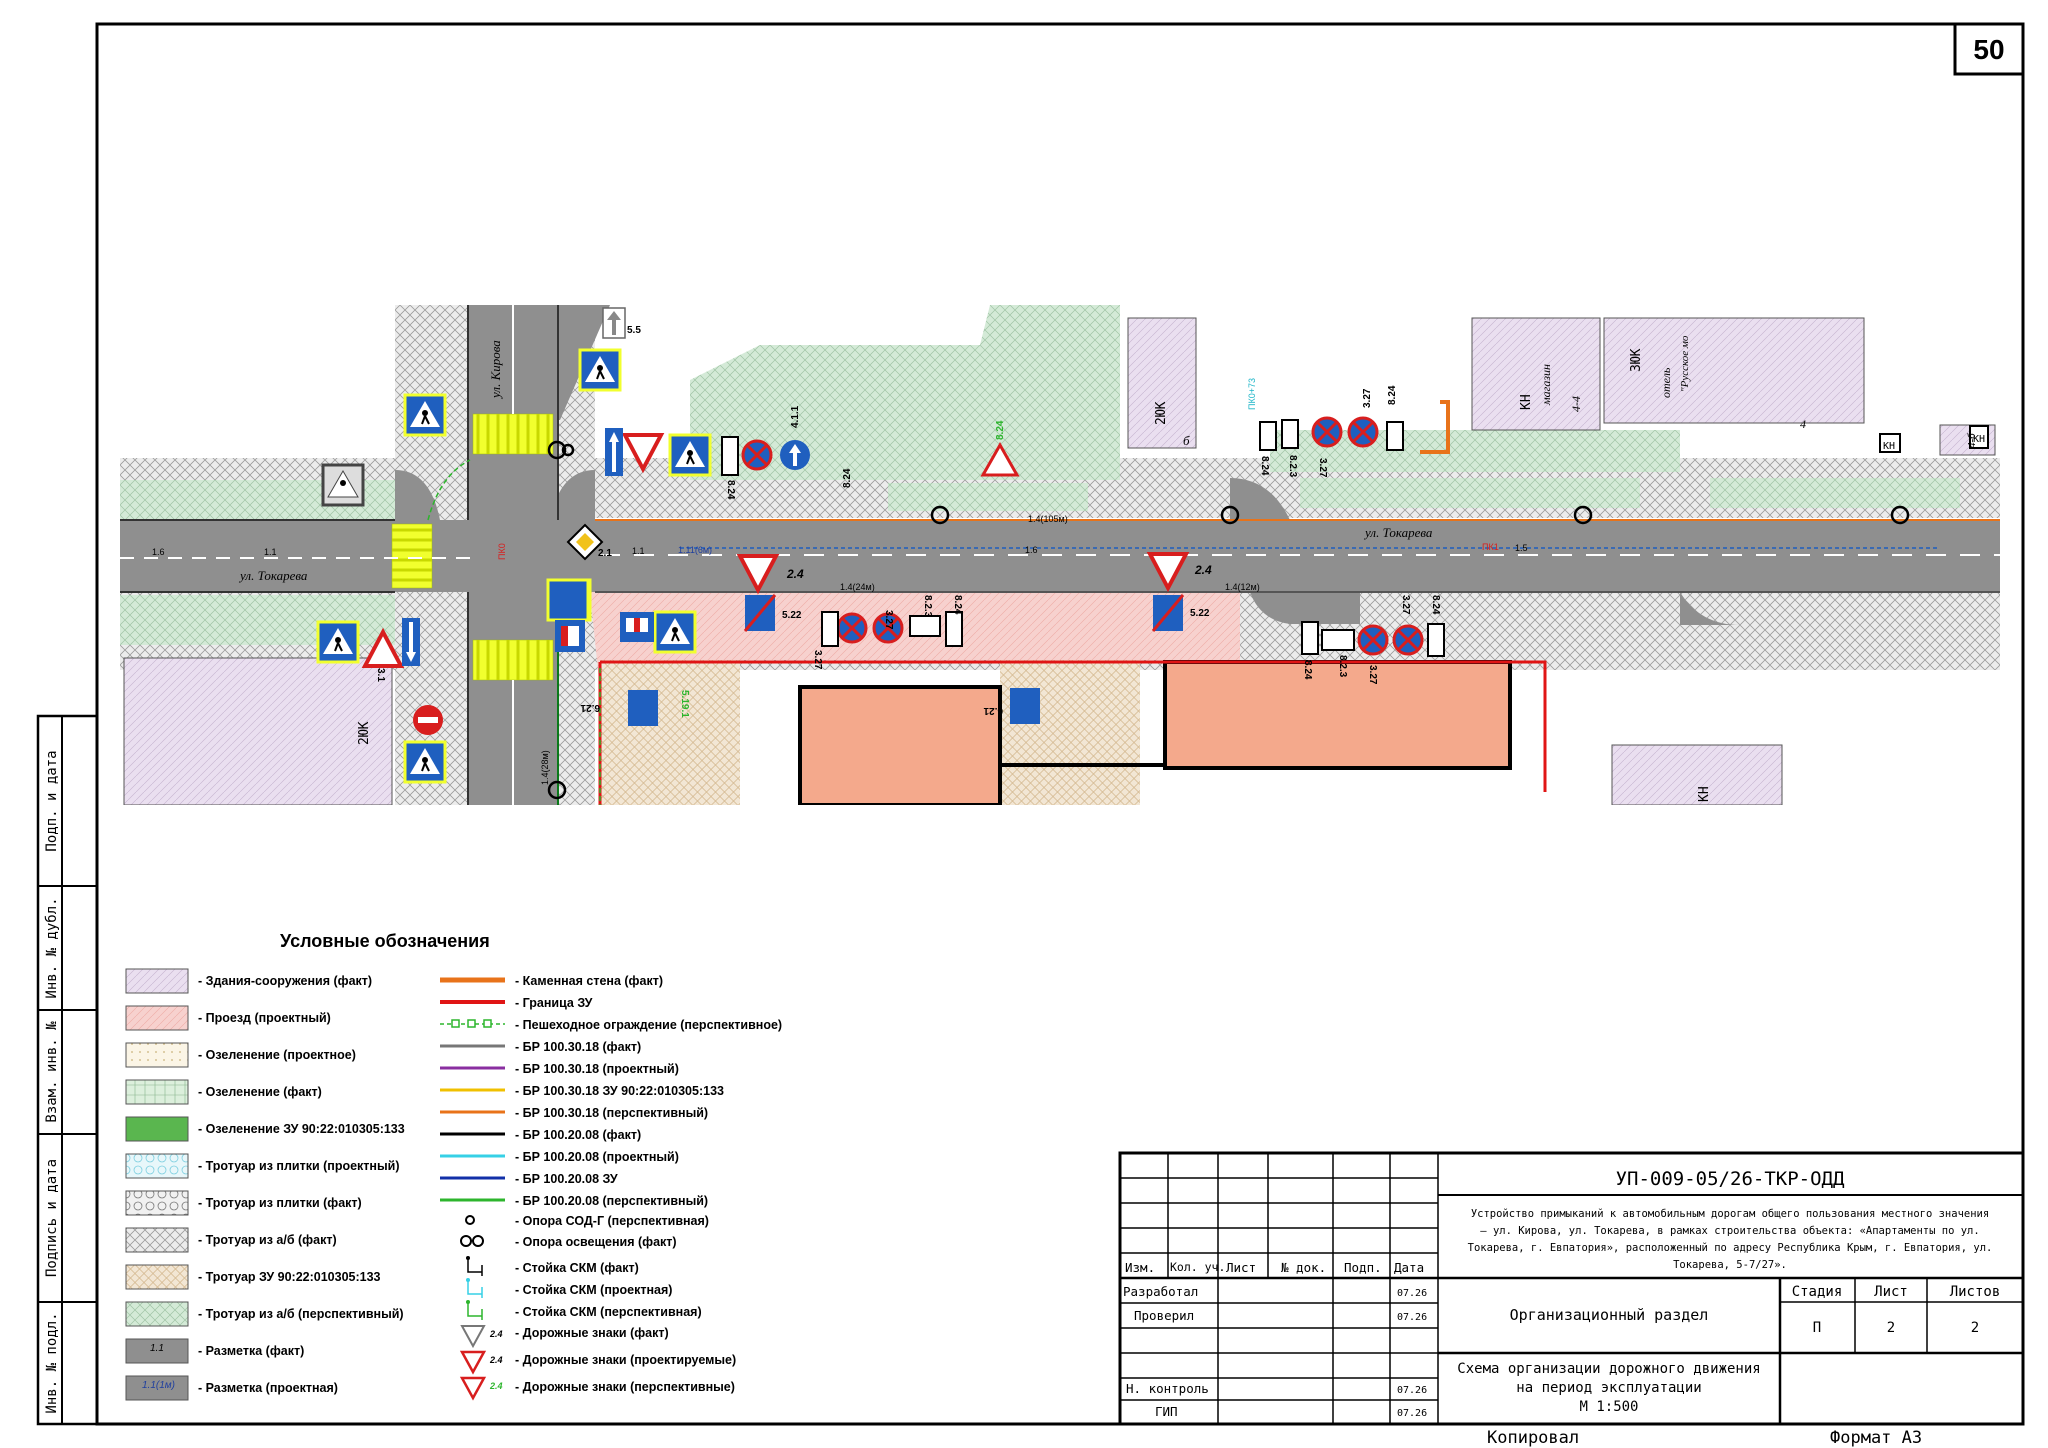 The width and height of the screenshot is (2048, 1448). What do you see at coordinates (1405, 605) in the screenshot?
I see `sign-code-15: 3.27` at bounding box center [1405, 605].